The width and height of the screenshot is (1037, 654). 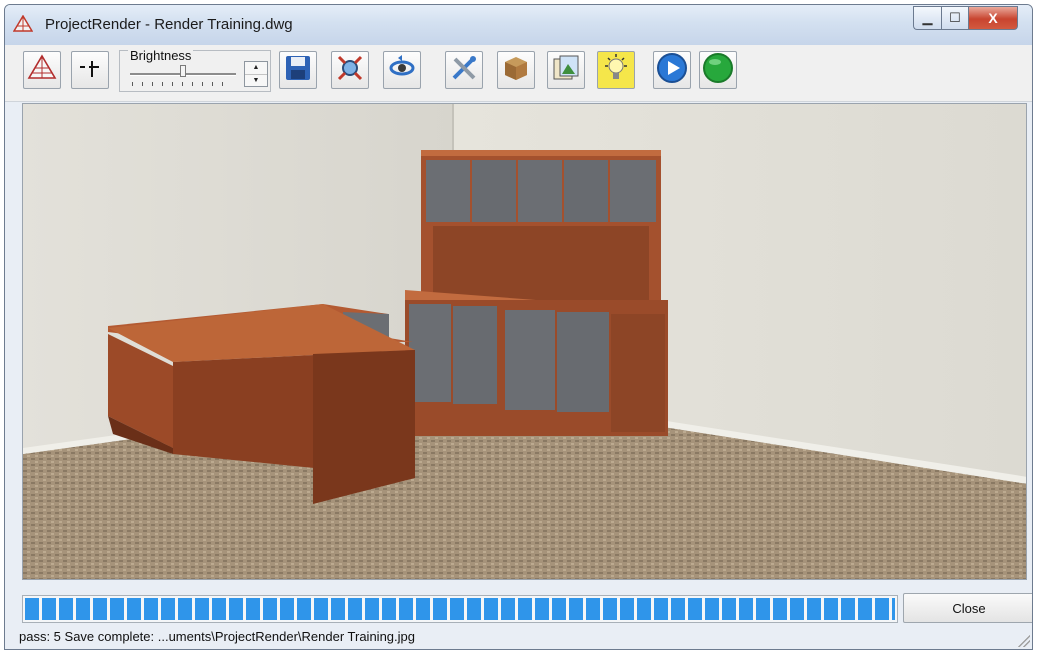 I want to click on materials-button, so click(x=516, y=70).